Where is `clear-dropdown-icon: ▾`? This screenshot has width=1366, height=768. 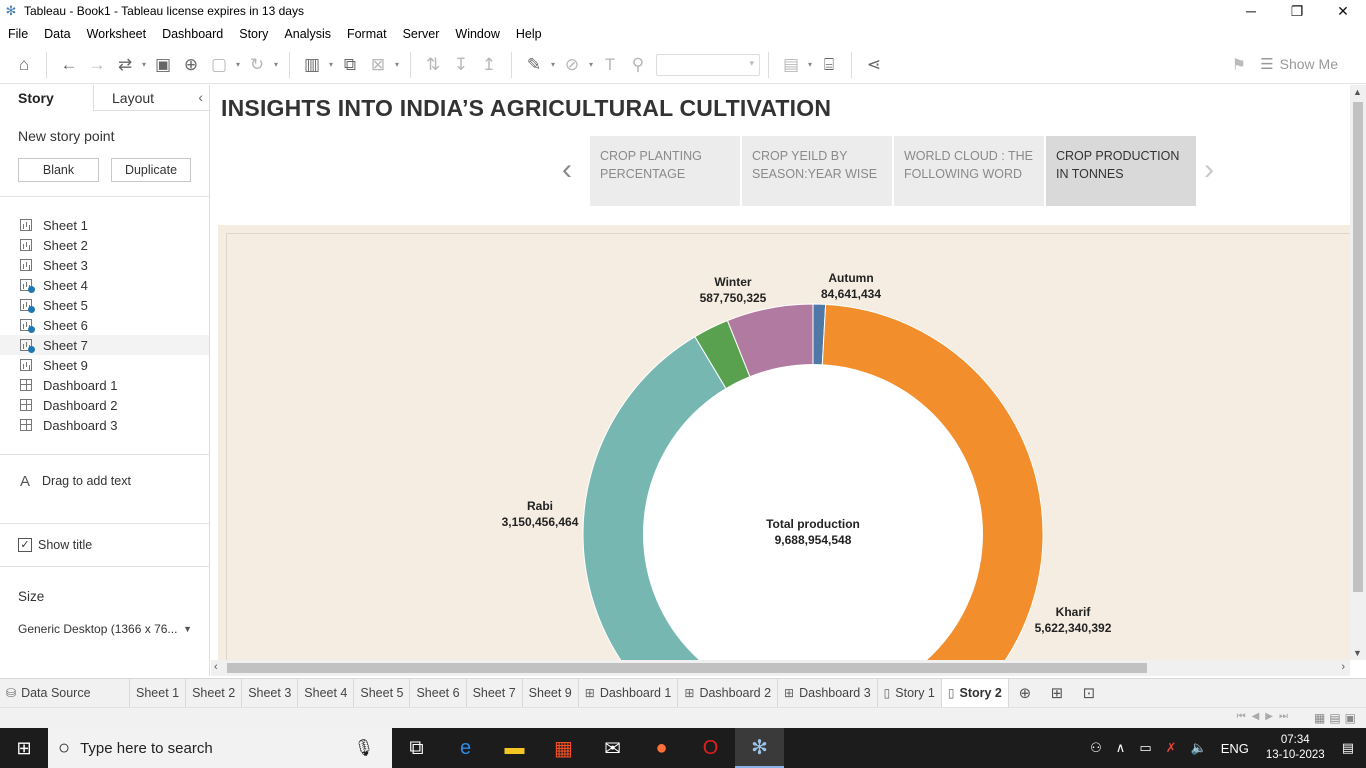
clear-dropdown-icon: ▾ is located at coordinates (397, 64).